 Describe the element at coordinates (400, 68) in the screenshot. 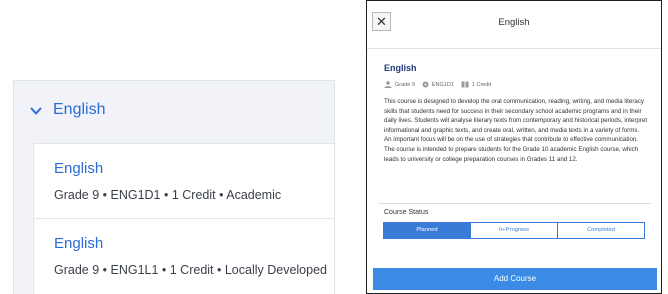

I see `course-title: English` at that location.